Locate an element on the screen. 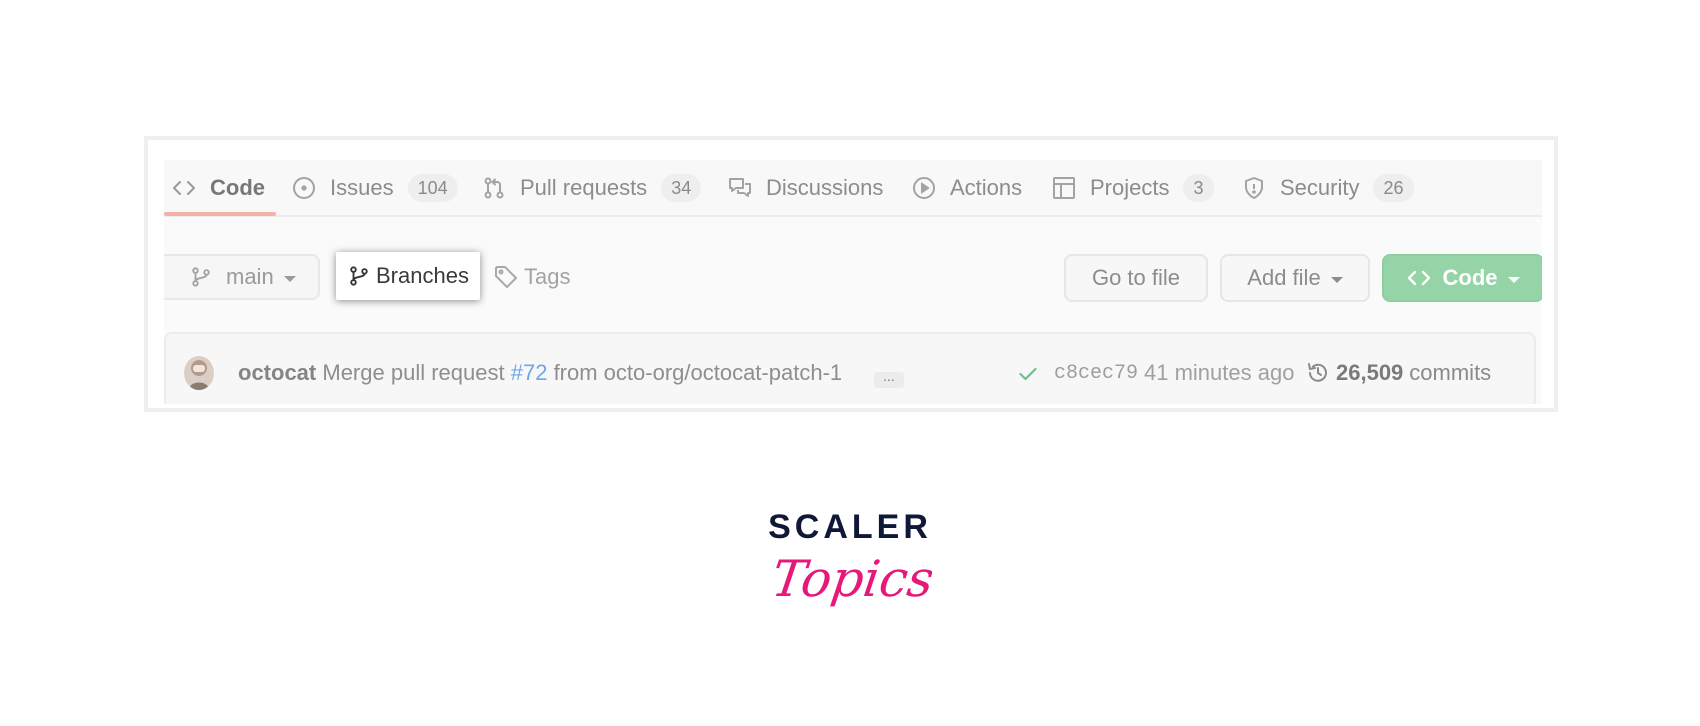 The width and height of the screenshot is (1700, 726). tab-projects: Projects 3 is located at coordinates (1133, 187).